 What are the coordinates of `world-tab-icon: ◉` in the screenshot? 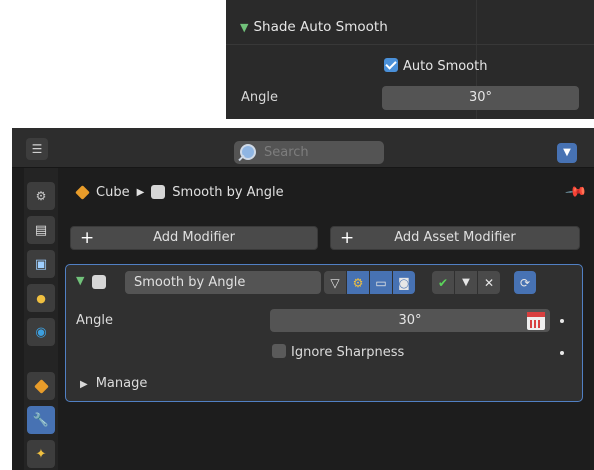 It's located at (41, 332).